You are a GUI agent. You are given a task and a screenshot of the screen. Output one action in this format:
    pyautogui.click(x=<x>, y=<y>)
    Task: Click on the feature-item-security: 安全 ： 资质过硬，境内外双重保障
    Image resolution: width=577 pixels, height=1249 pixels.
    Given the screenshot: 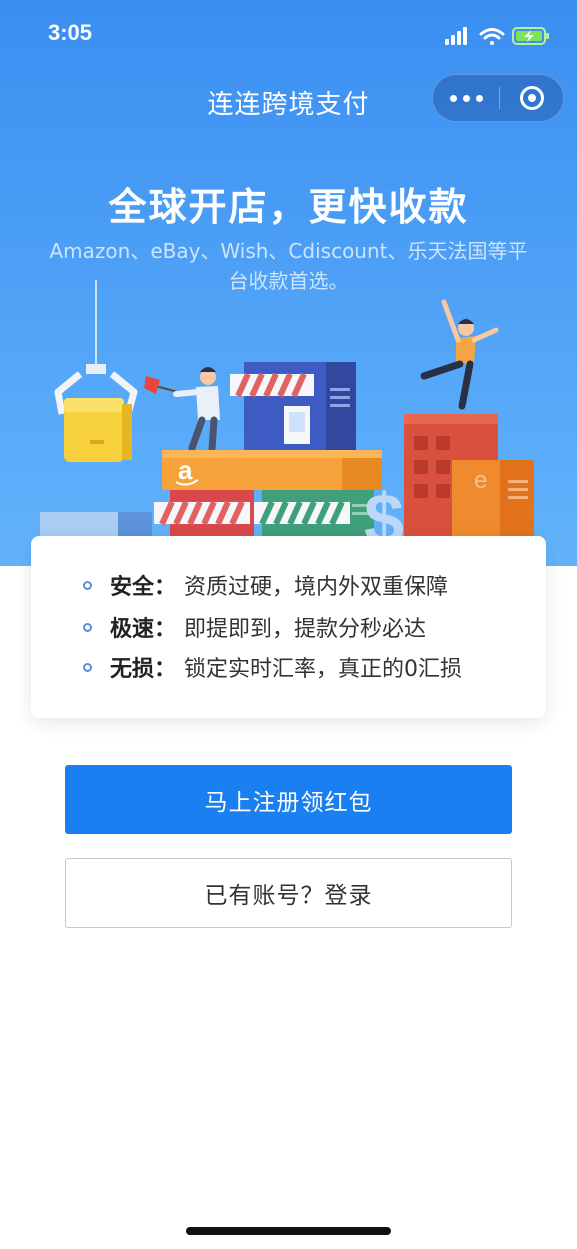 What is the action you would take?
    pyautogui.click(x=265, y=585)
    